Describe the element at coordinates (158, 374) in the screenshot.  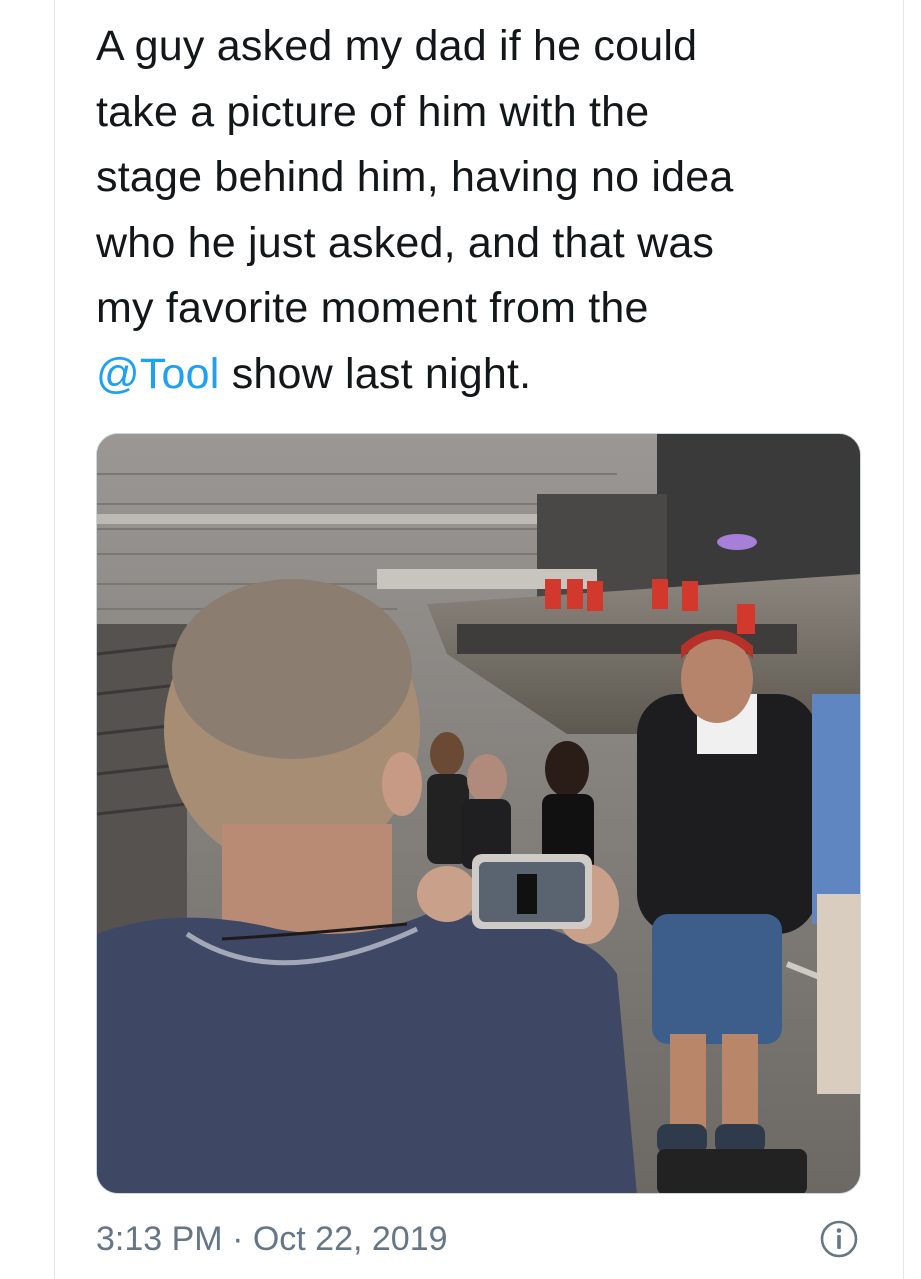
I see `mention-link: @Tool` at that location.